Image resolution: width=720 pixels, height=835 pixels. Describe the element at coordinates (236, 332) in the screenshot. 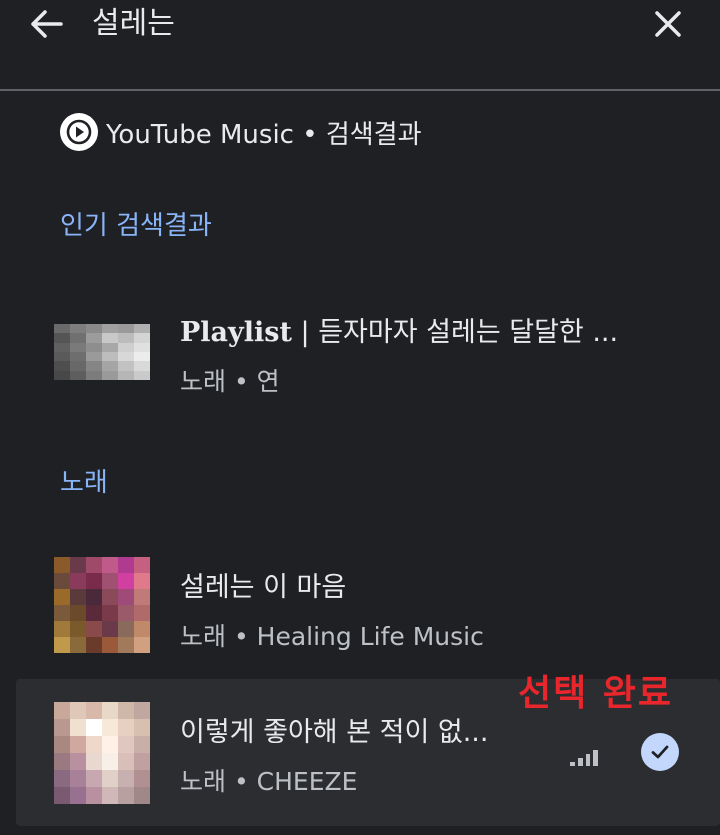

I see `top-result-title-bold: Playlist` at that location.